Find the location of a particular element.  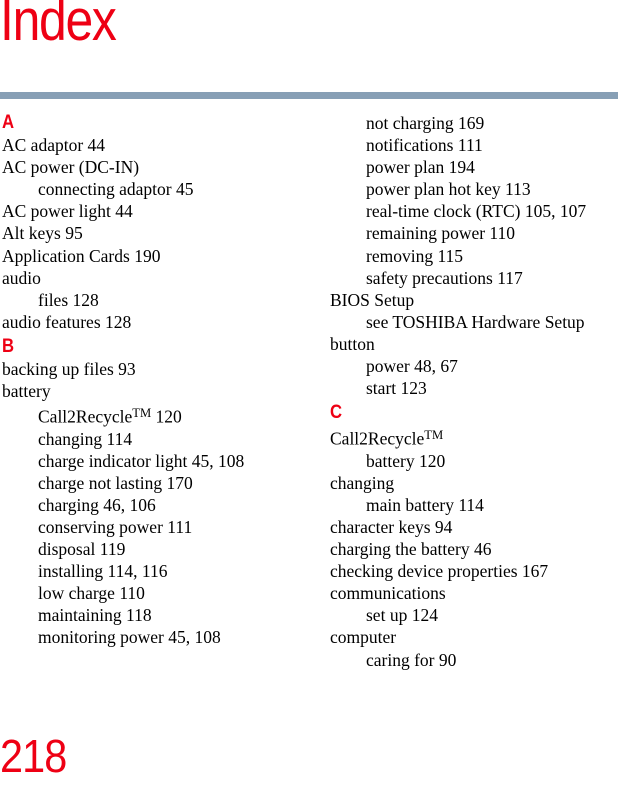

index-subentry: see TOSHIBA Hardware Setup is located at coordinates (475, 321).